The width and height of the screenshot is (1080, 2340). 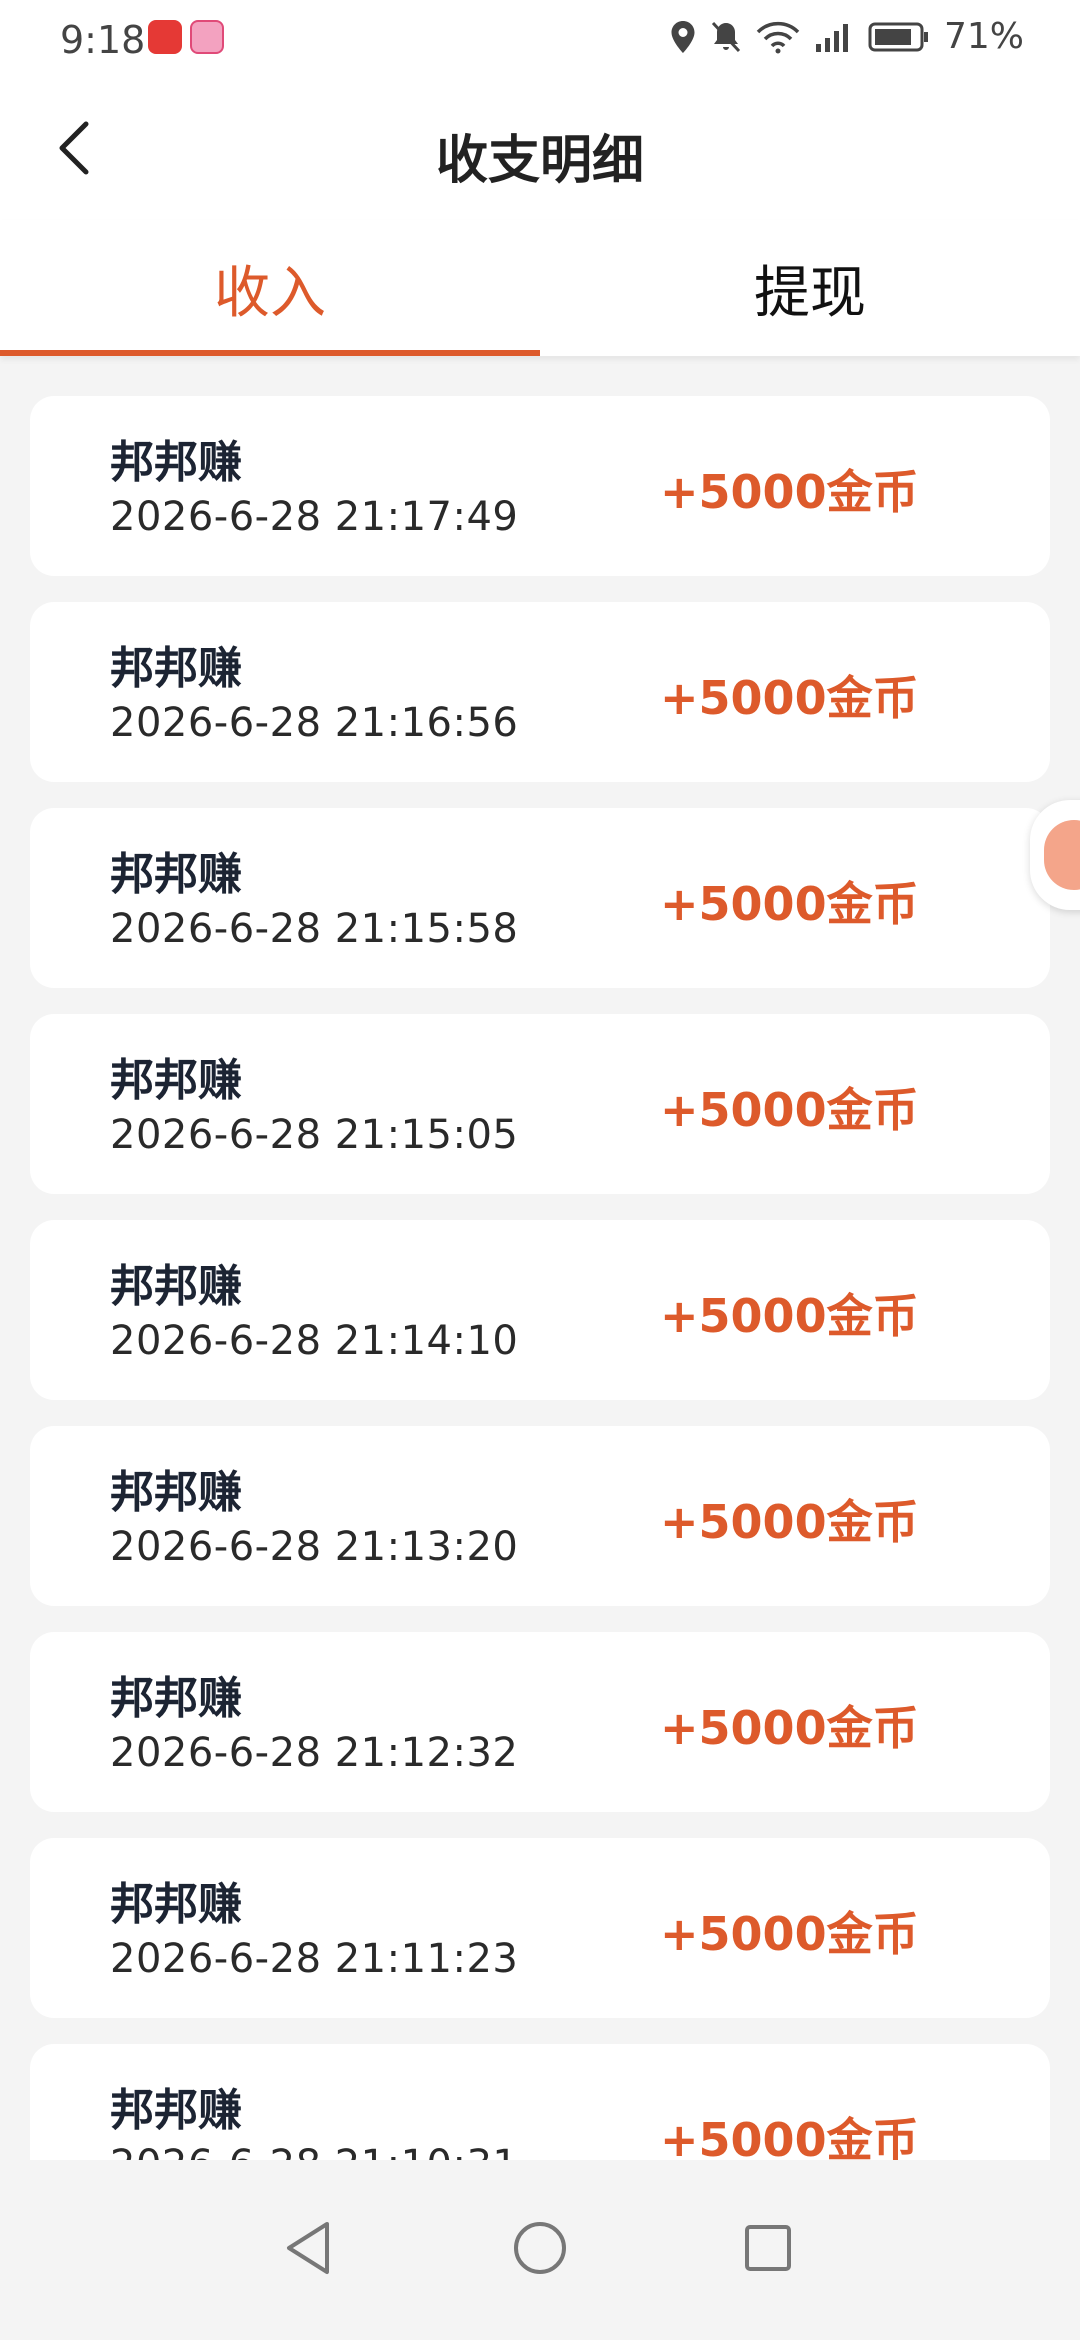 What do you see at coordinates (314, 1753) in the screenshot?
I see `record-time: 2026-6-28 21:12:32` at bounding box center [314, 1753].